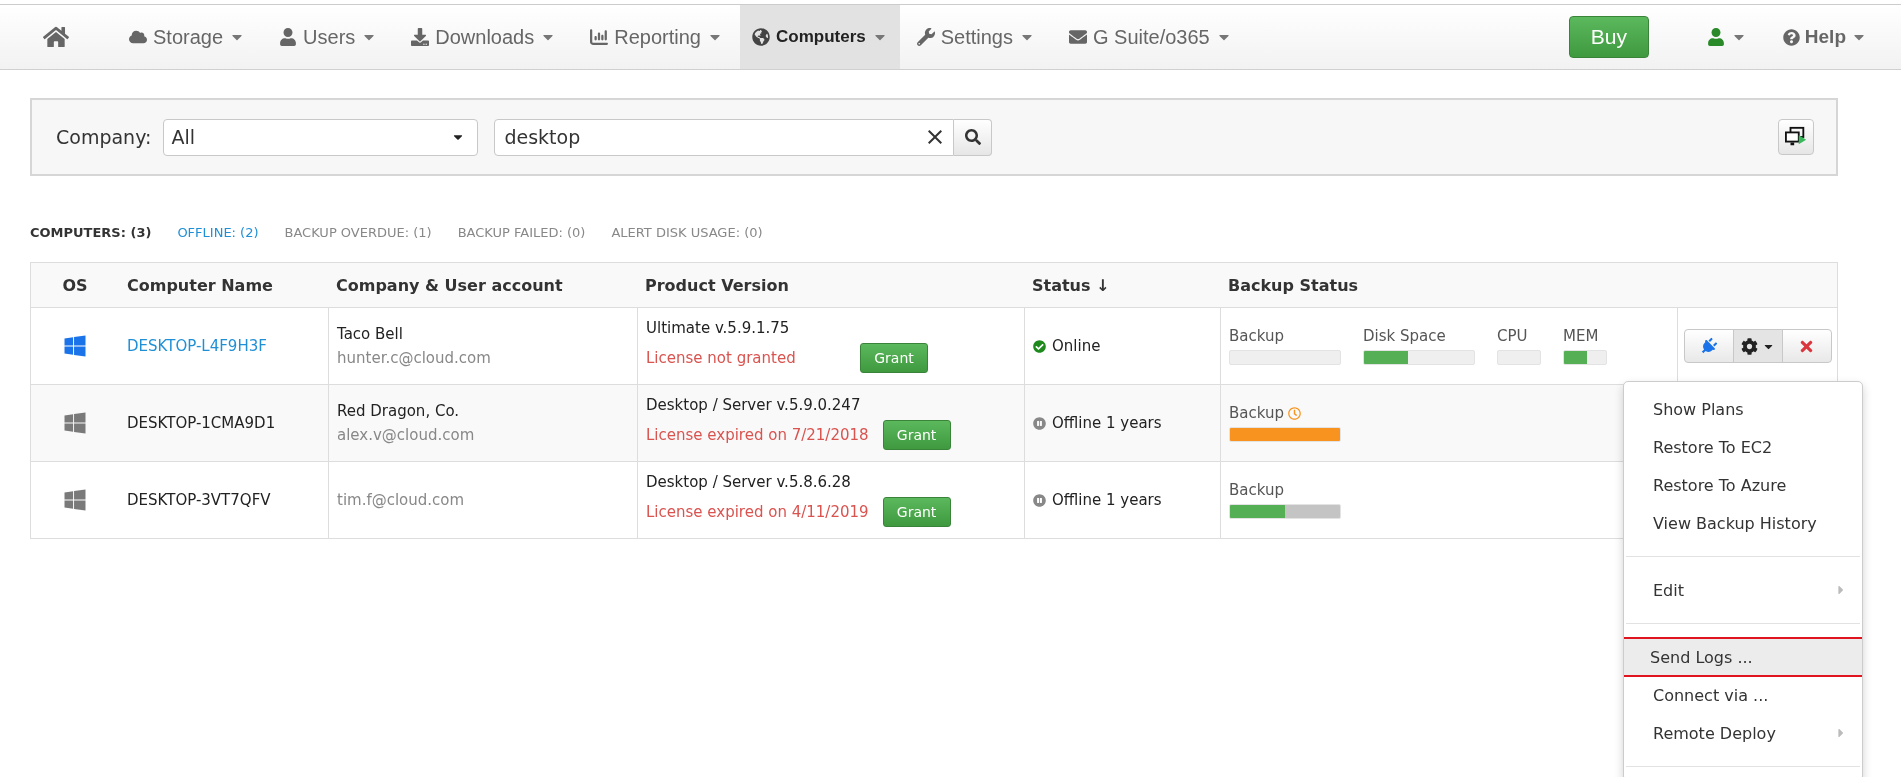 The width and height of the screenshot is (1901, 777). Describe the element at coordinates (819, 37) in the screenshot. I see `nav-tab: Computers` at that location.